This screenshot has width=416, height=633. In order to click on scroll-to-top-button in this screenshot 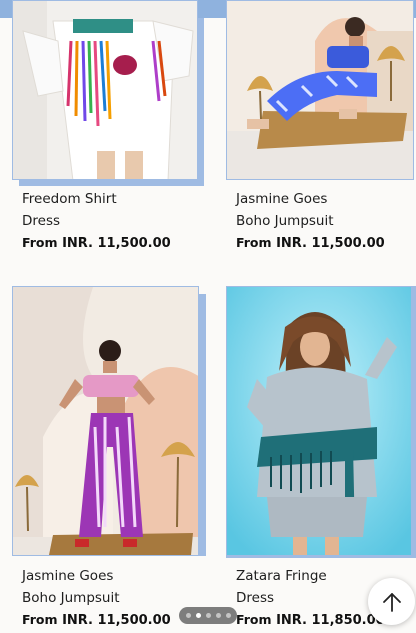, I will do `click(391, 601)`.